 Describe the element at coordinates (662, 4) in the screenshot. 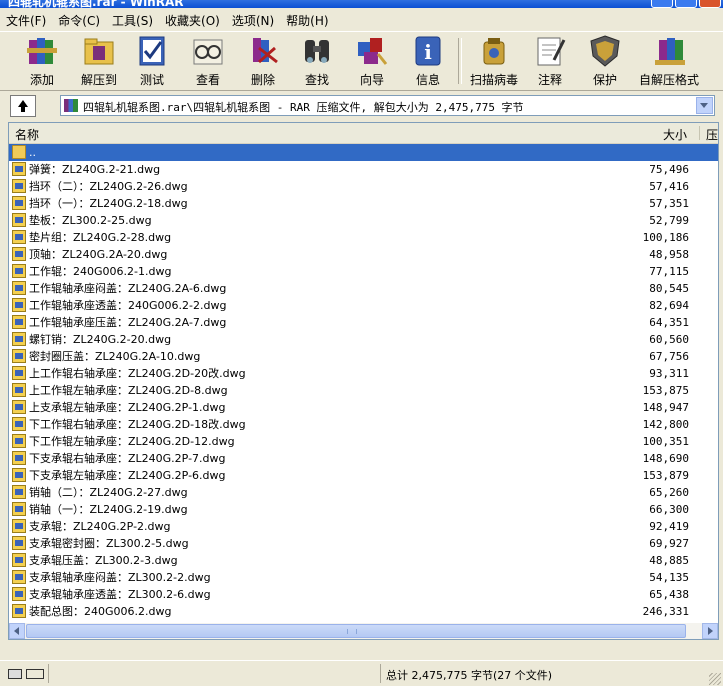

I see `minimize-button` at that location.